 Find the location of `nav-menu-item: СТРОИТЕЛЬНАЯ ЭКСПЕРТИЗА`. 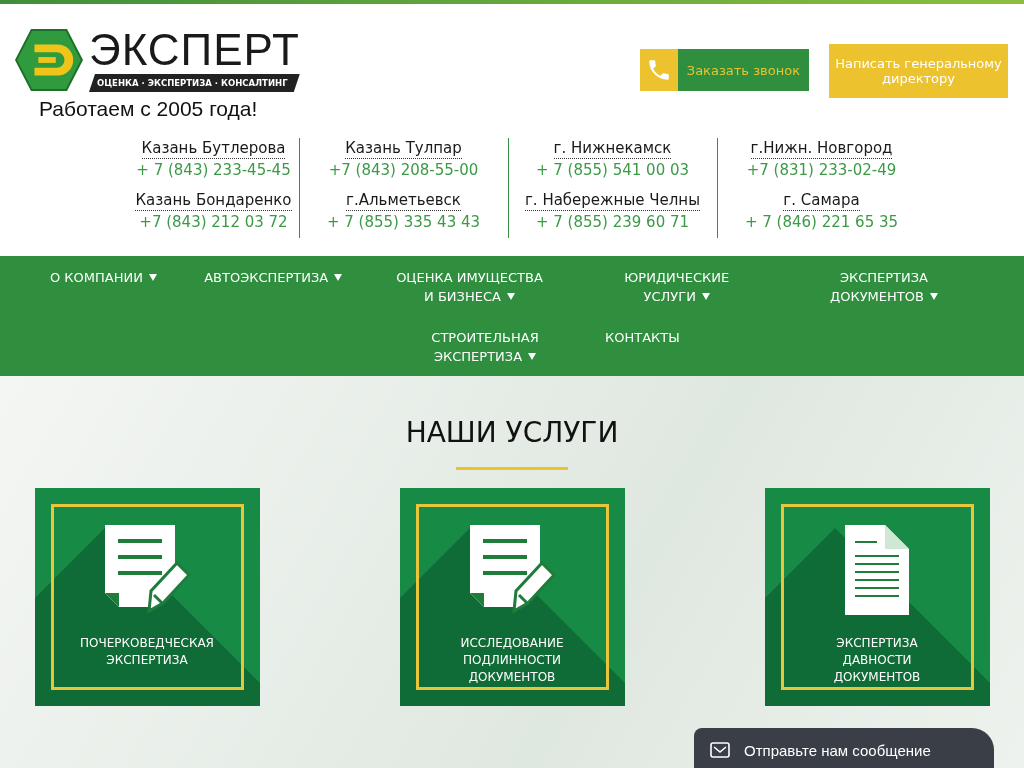

nav-menu-item: СТРОИТЕЛЬНАЯ ЭКСПЕРТИЗА is located at coordinates (485, 347).